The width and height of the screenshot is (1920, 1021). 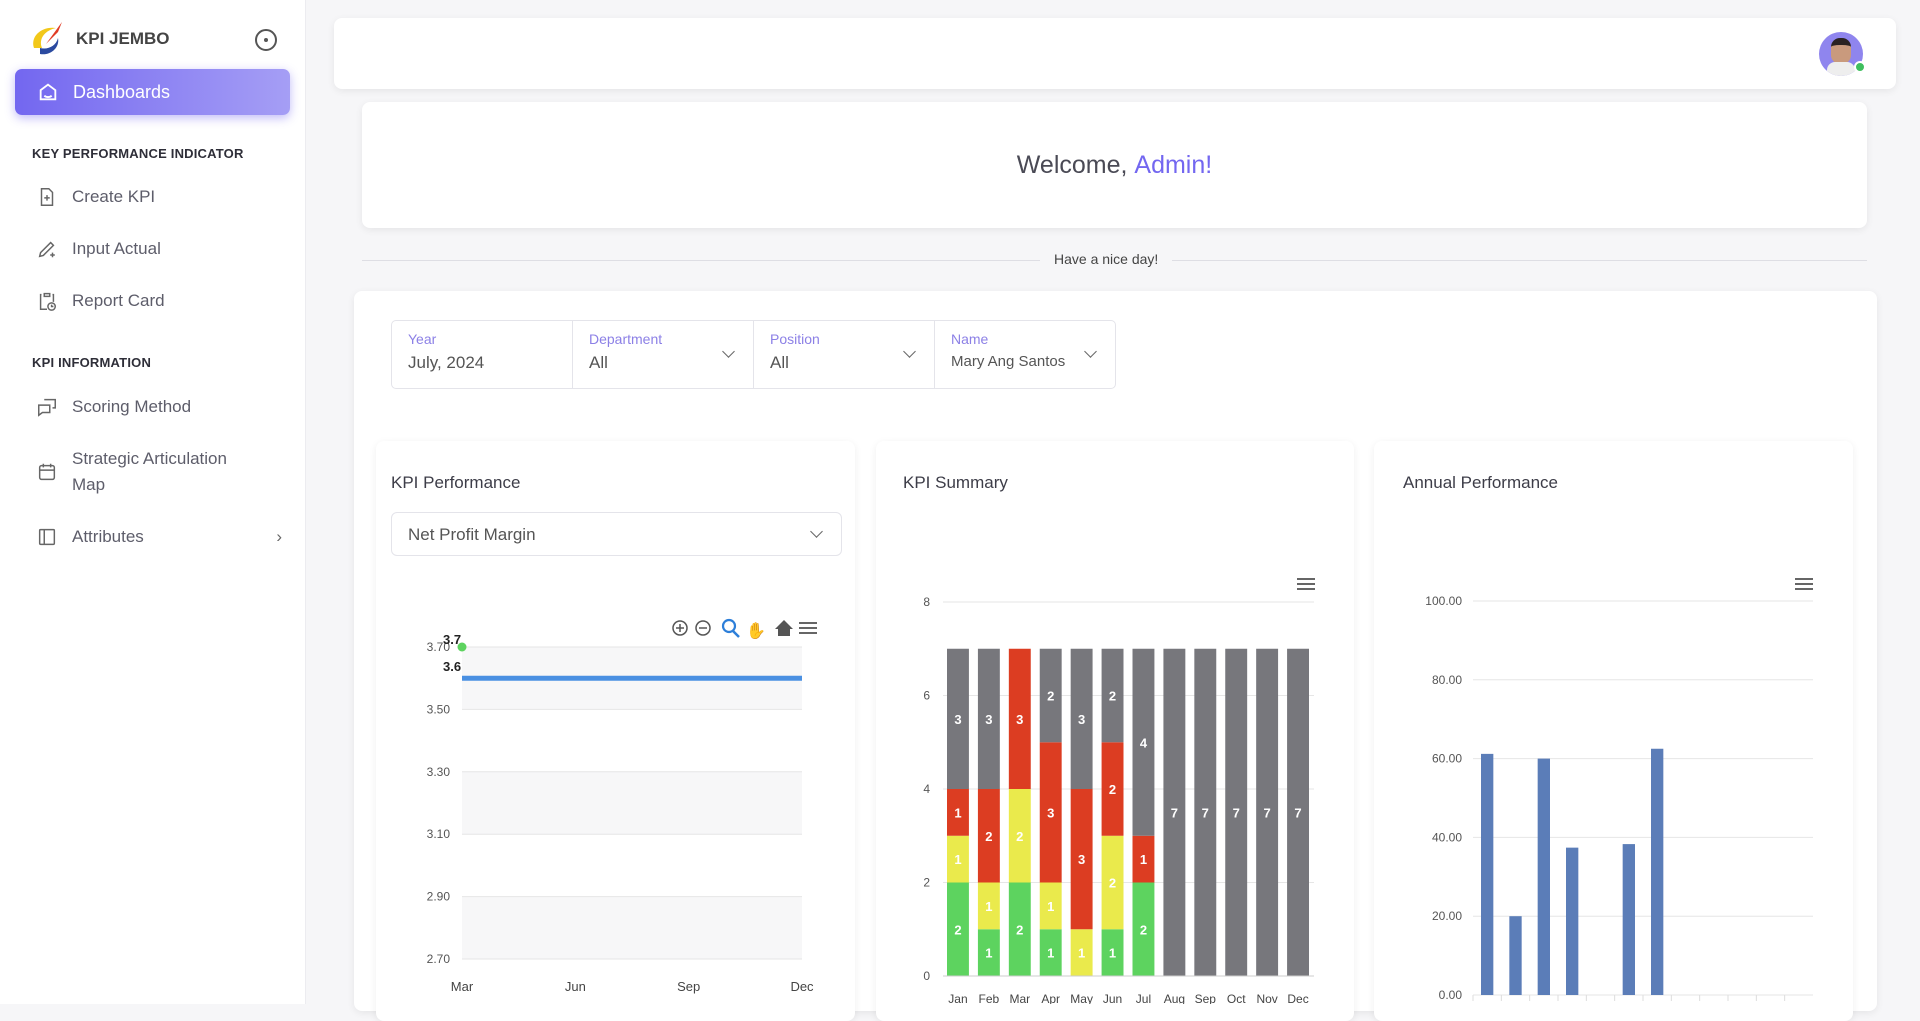 What do you see at coordinates (926, 789) in the screenshot?
I see `y-tick-label: 4` at bounding box center [926, 789].